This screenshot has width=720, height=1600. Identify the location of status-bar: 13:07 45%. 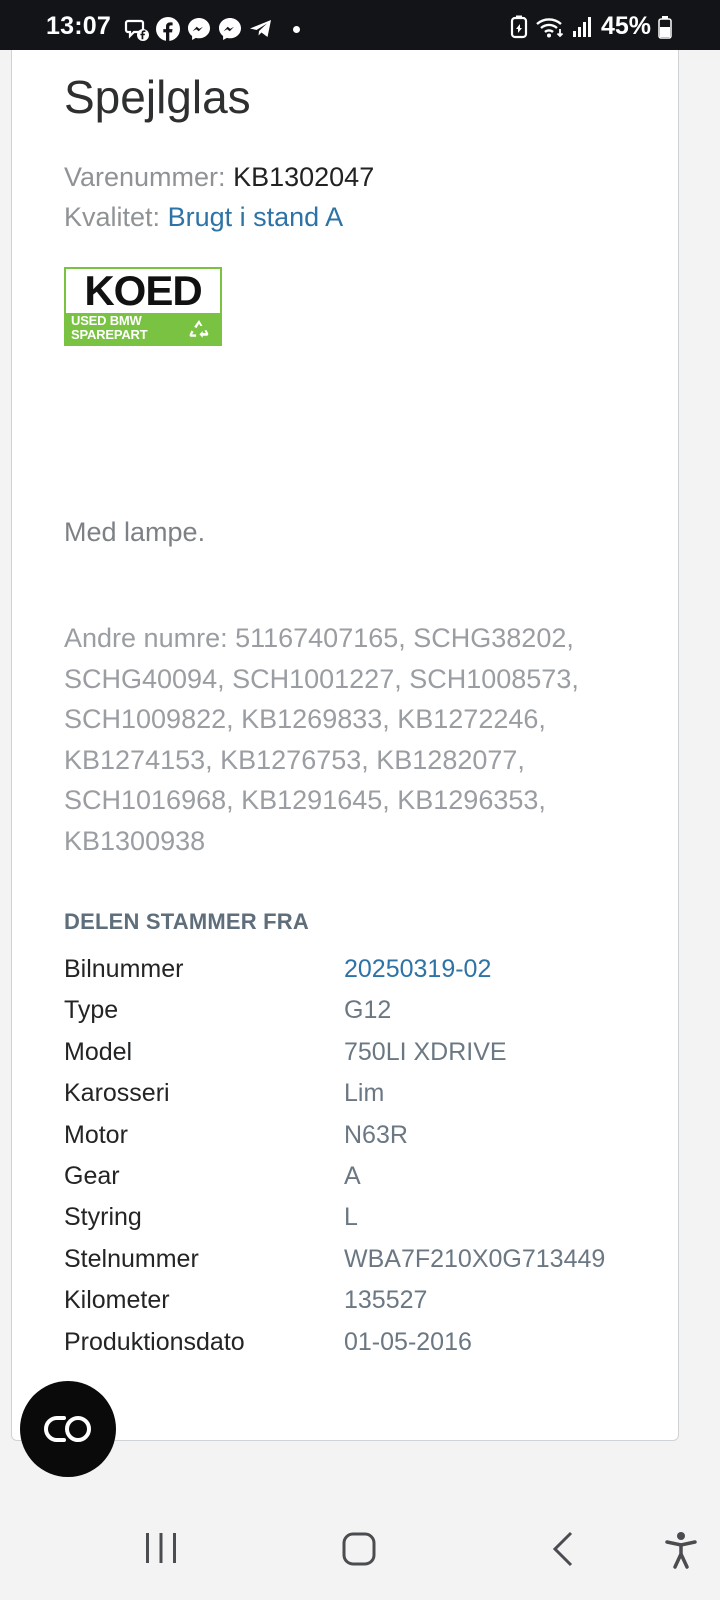
(360, 25).